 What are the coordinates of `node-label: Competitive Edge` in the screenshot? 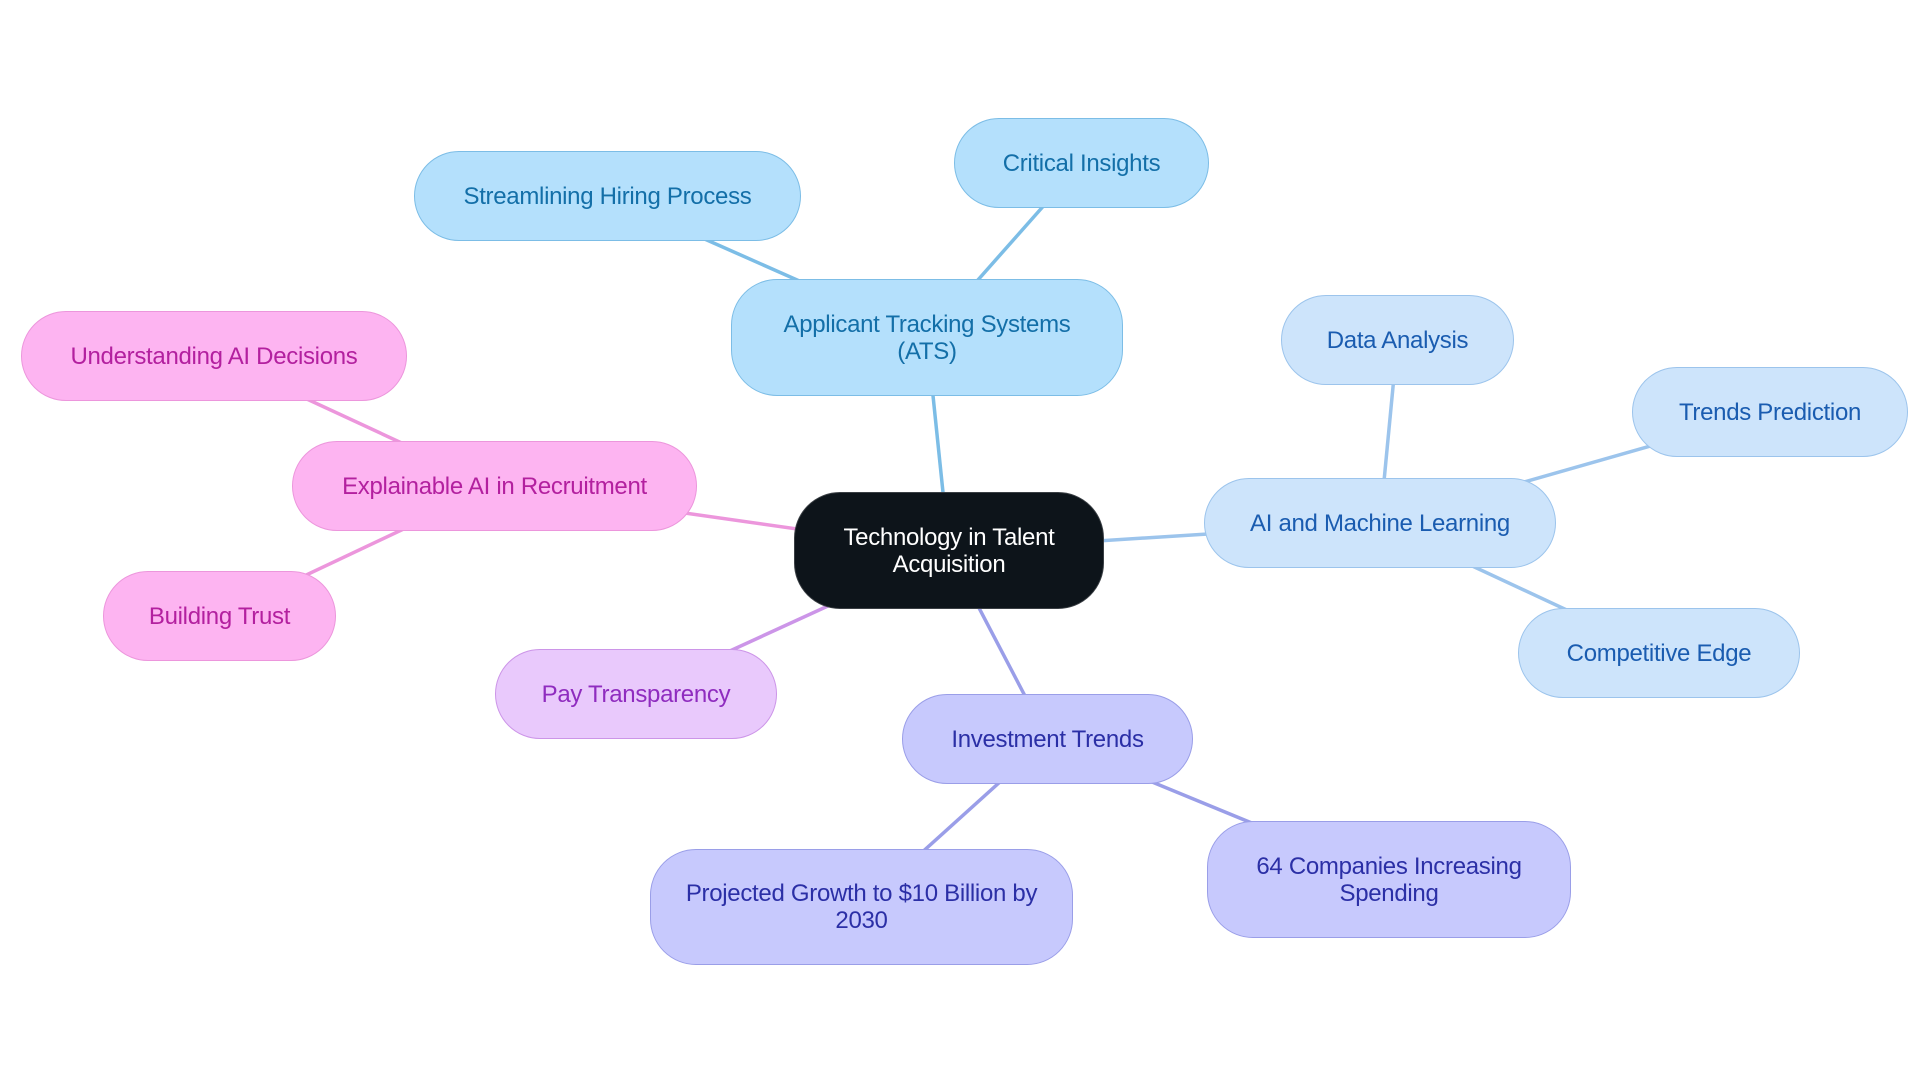 It's located at (1659, 653).